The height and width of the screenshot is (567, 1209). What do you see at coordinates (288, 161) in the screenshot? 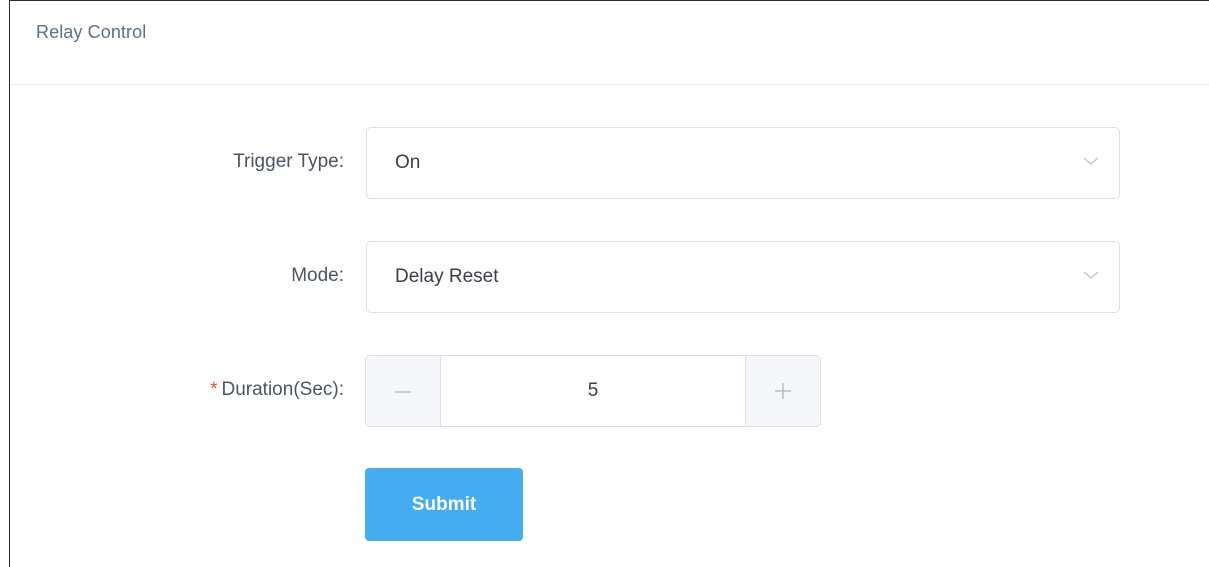
I see `trigger-type-label: Trigger Type:` at bounding box center [288, 161].